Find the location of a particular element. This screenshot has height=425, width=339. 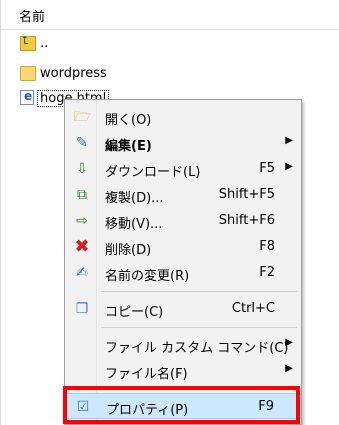

menu-item-shortcut: Shift+F6 is located at coordinates (246, 220).